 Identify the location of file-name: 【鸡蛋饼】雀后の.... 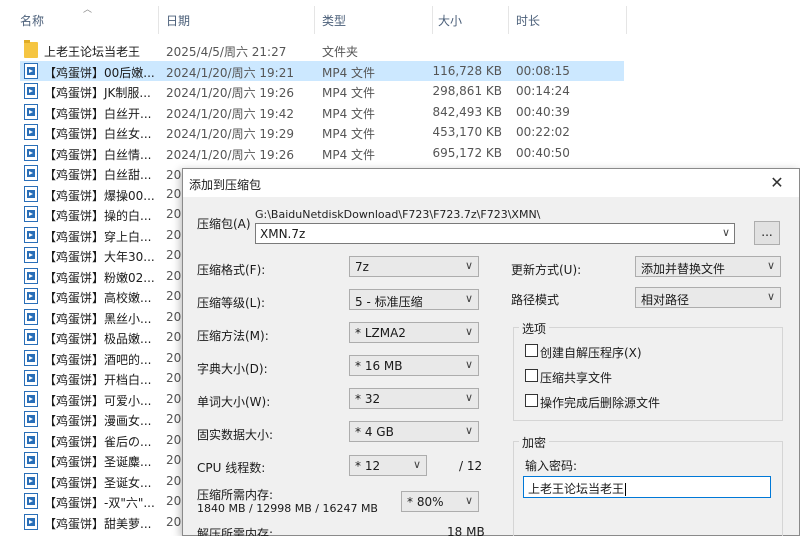
(98, 441).